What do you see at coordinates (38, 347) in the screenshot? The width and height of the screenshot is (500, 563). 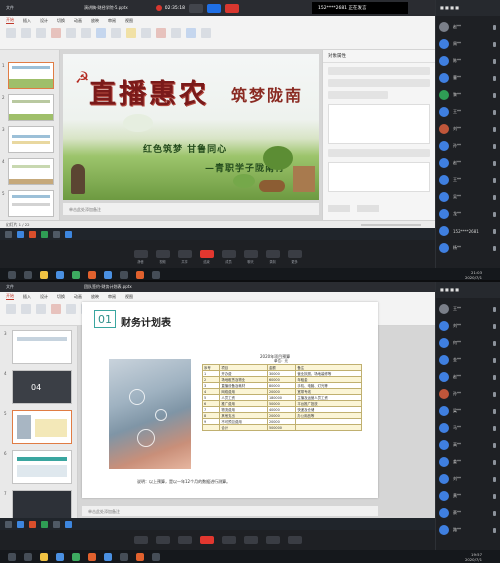 I see `slide-thumbnail: 3` at bounding box center [38, 347].